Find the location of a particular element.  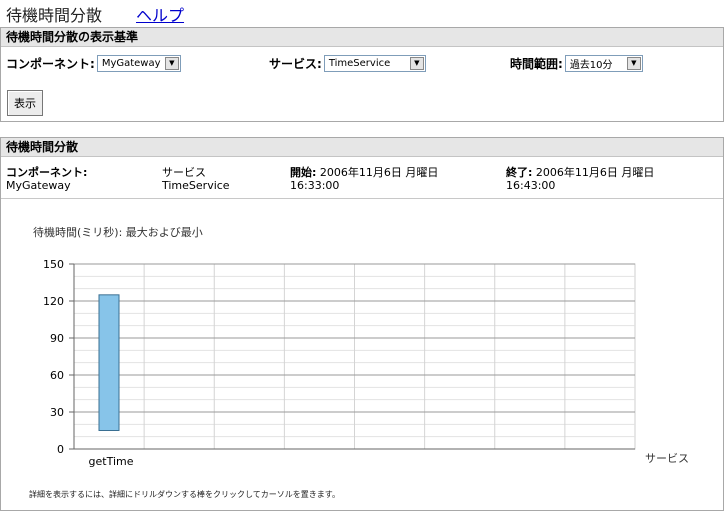

criteria-panel-header: 待機時間分散の表示基準 is located at coordinates (362, 37).